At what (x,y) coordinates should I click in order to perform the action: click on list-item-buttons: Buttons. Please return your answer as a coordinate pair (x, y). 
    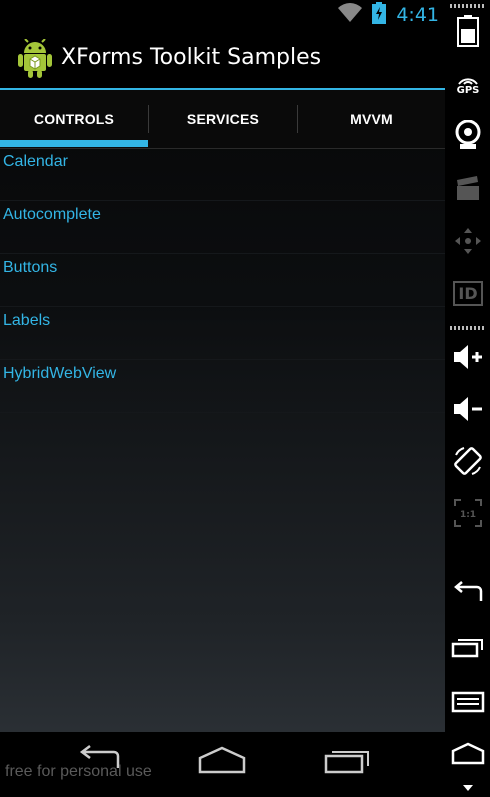
    Looking at the image, I should click on (222, 280).